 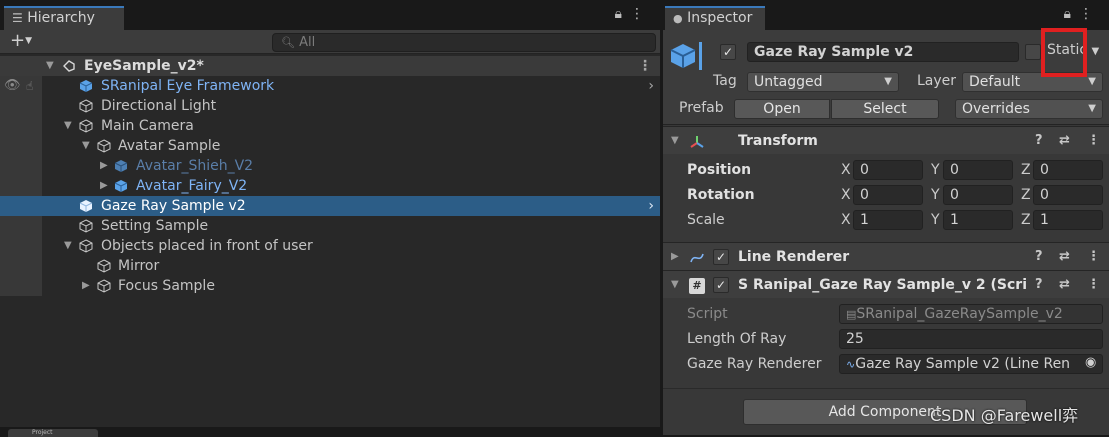 What do you see at coordinates (288, 42) in the screenshot?
I see `search-icon: 🔍︎` at bounding box center [288, 42].